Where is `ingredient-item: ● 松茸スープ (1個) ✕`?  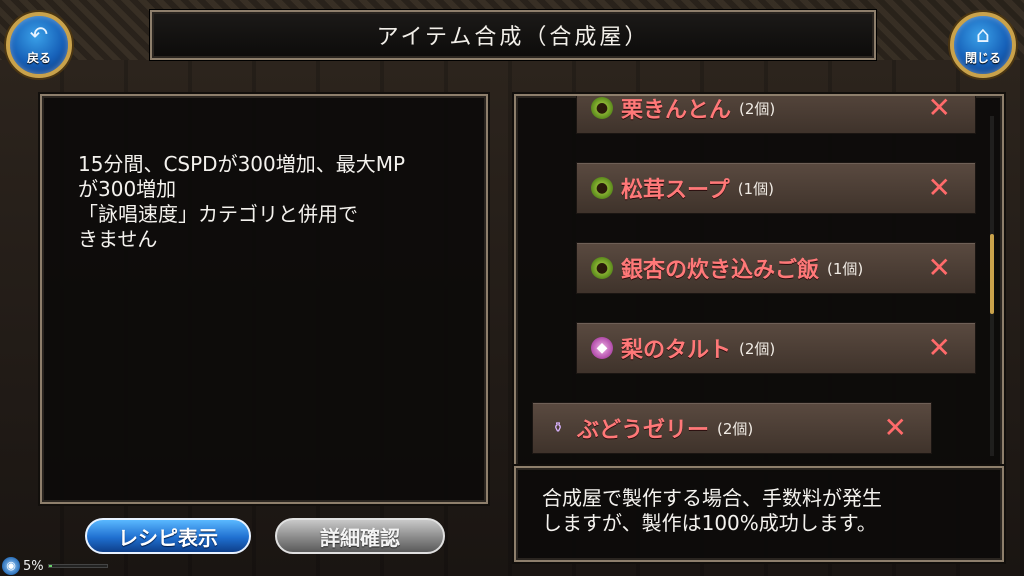 ingredient-item: ● 松茸スープ (1個) ✕ is located at coordinates (776, 188).